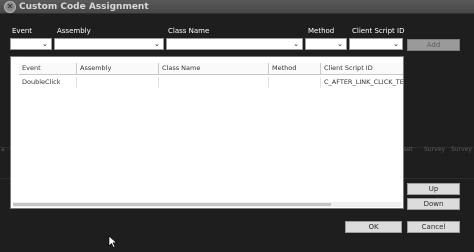  Describe the element at coordinates (433, 189) in the screenshot. I see `up-button: Up` at that location.